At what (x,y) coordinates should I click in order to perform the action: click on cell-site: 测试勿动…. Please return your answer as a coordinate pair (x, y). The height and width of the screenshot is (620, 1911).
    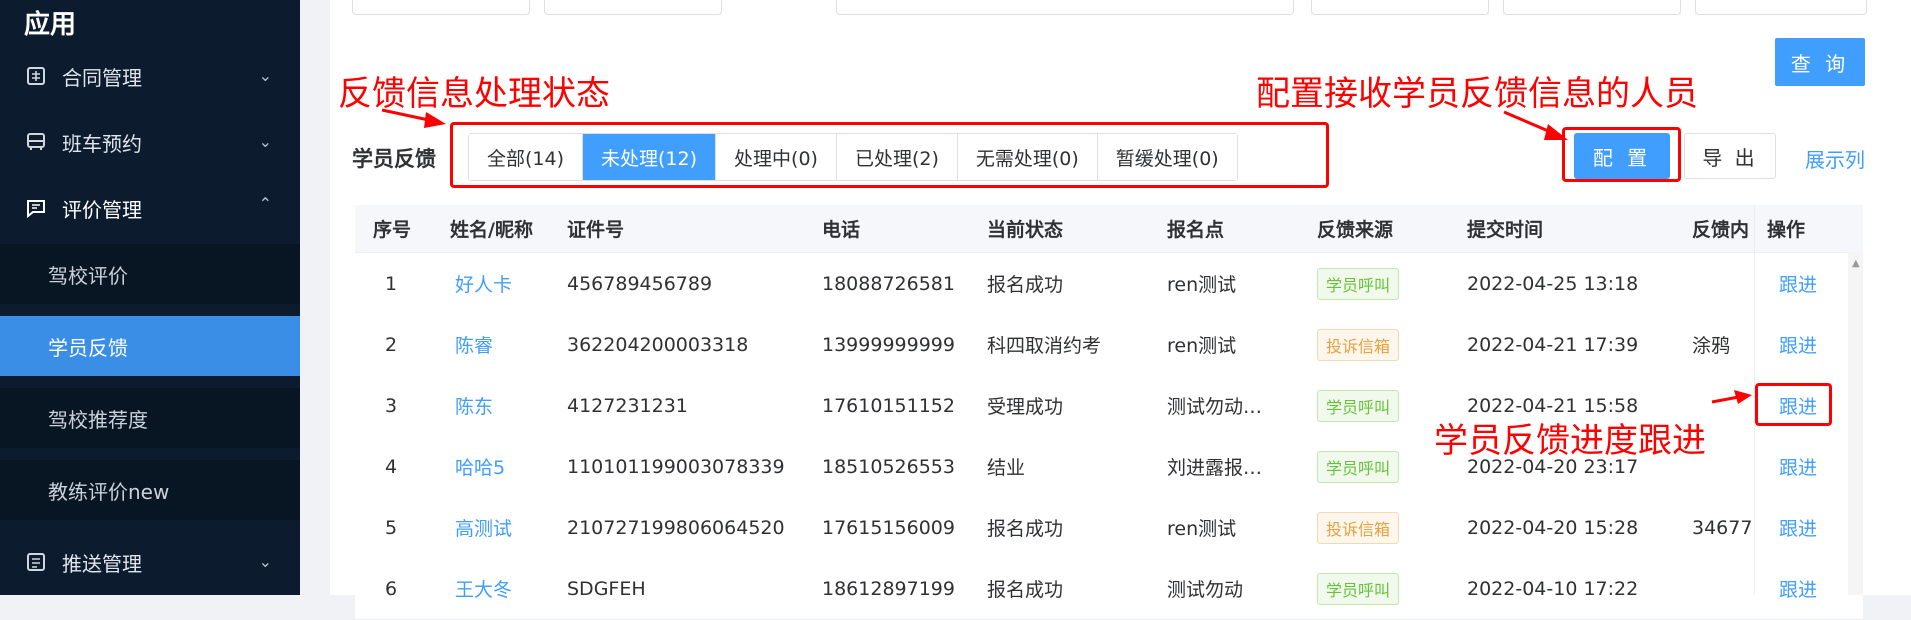
    Looking at the image, I should click on (1215, 407).